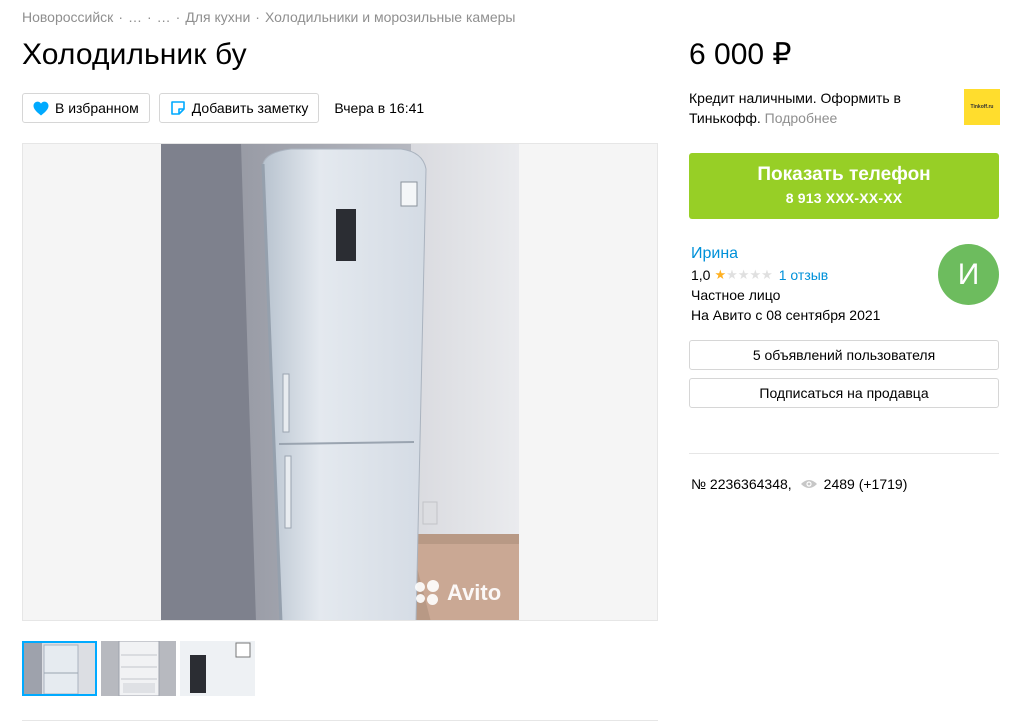 The image size is (1019, 723). Describe the element at coordinates (474, 592) in the screenshot. I see `watermark-text: Avito` at that location.